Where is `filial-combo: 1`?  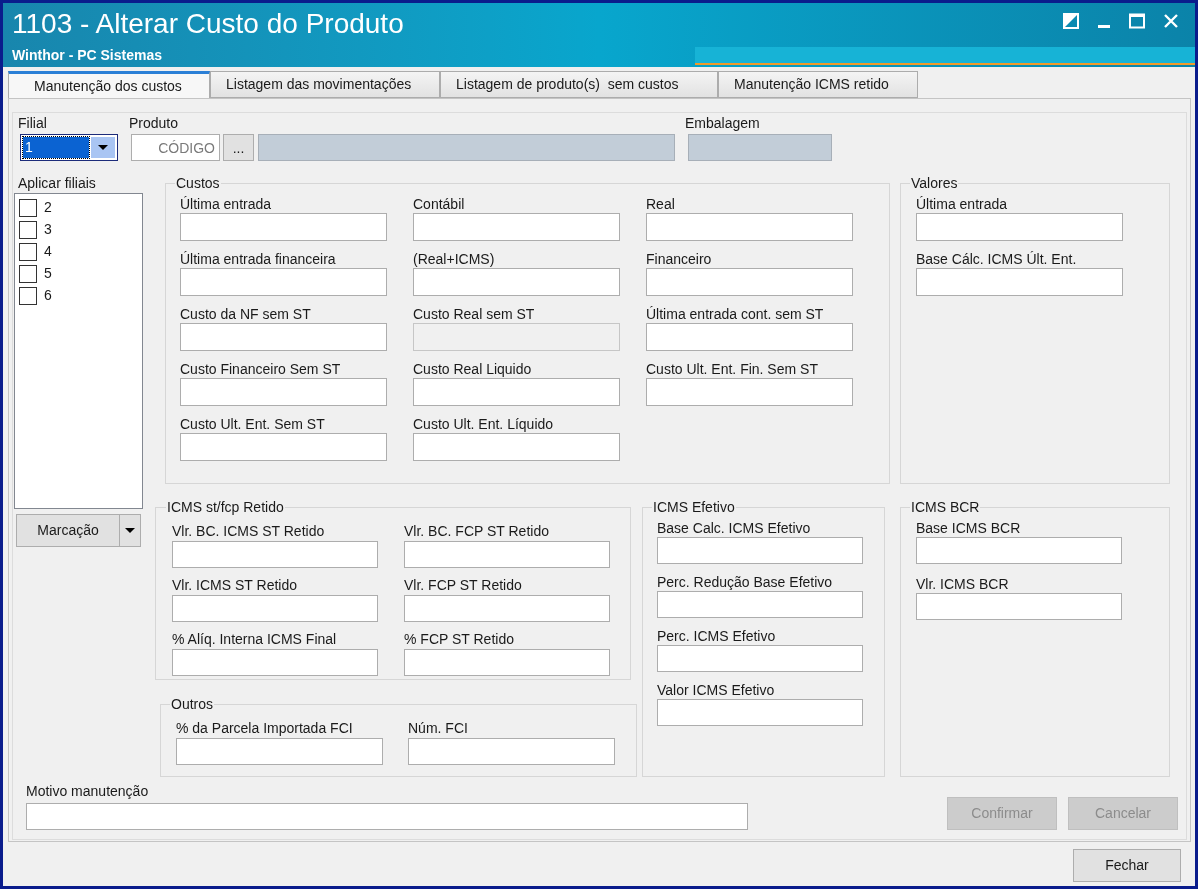
filial-combo: 1 is located at coordinates (69, 147).